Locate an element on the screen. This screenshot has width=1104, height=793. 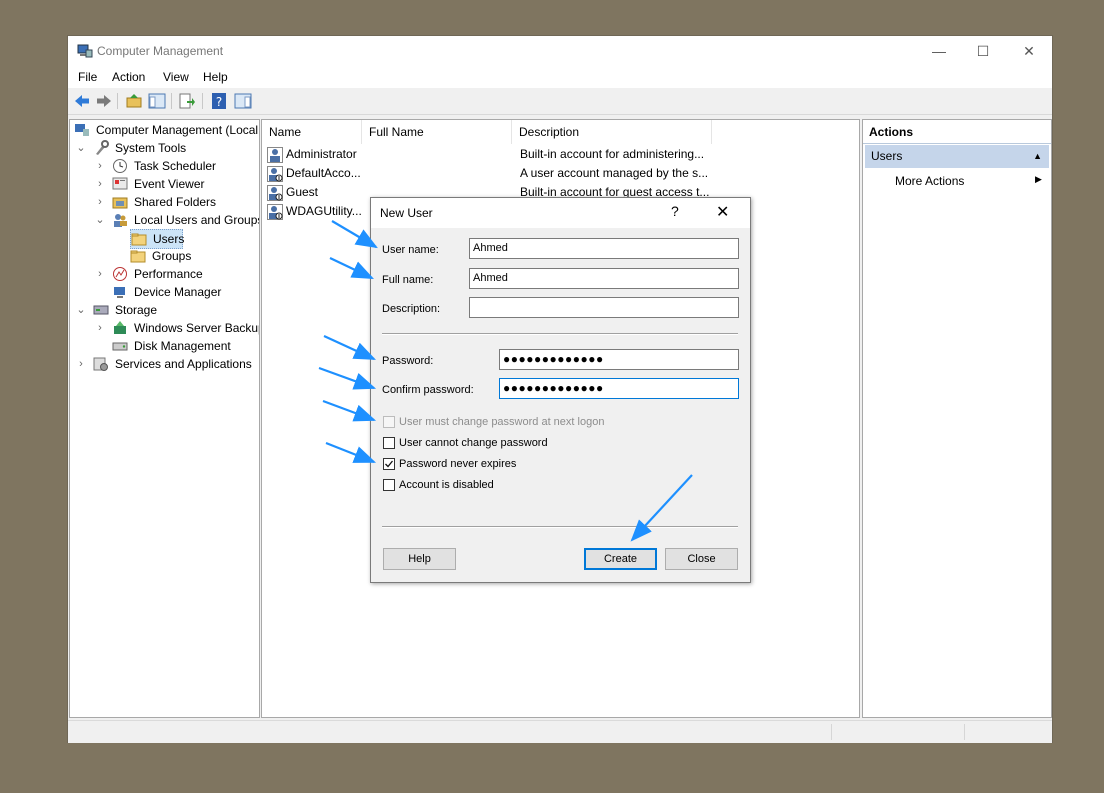
password-field: ●●●●●●●●●●●●● is located at coordinates (619, 359).